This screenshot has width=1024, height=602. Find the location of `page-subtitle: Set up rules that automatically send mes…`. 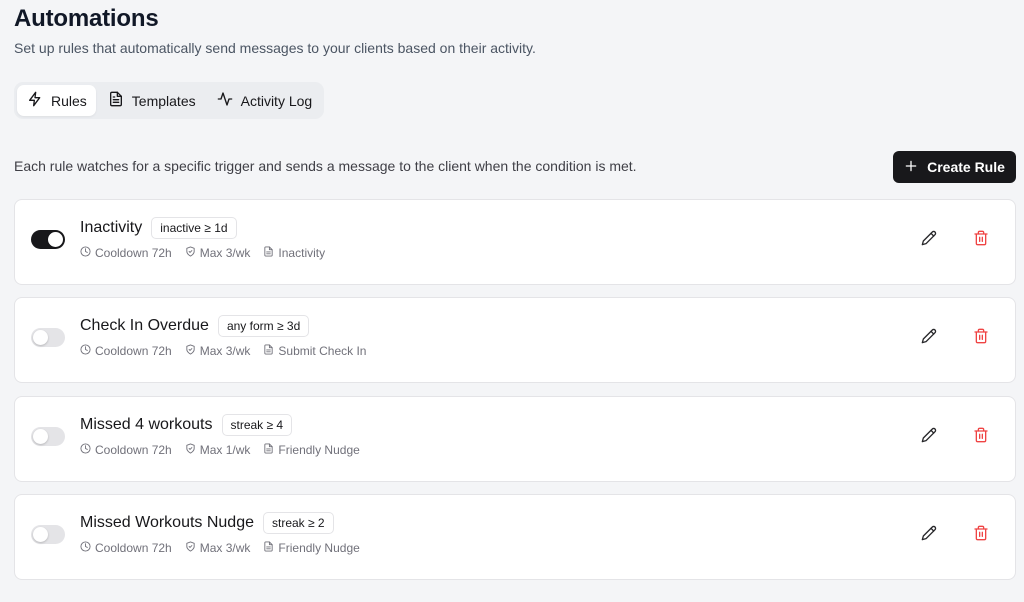

page-subtitle: Set up rules that automatically send mes… is located at coordinates (275, 48).